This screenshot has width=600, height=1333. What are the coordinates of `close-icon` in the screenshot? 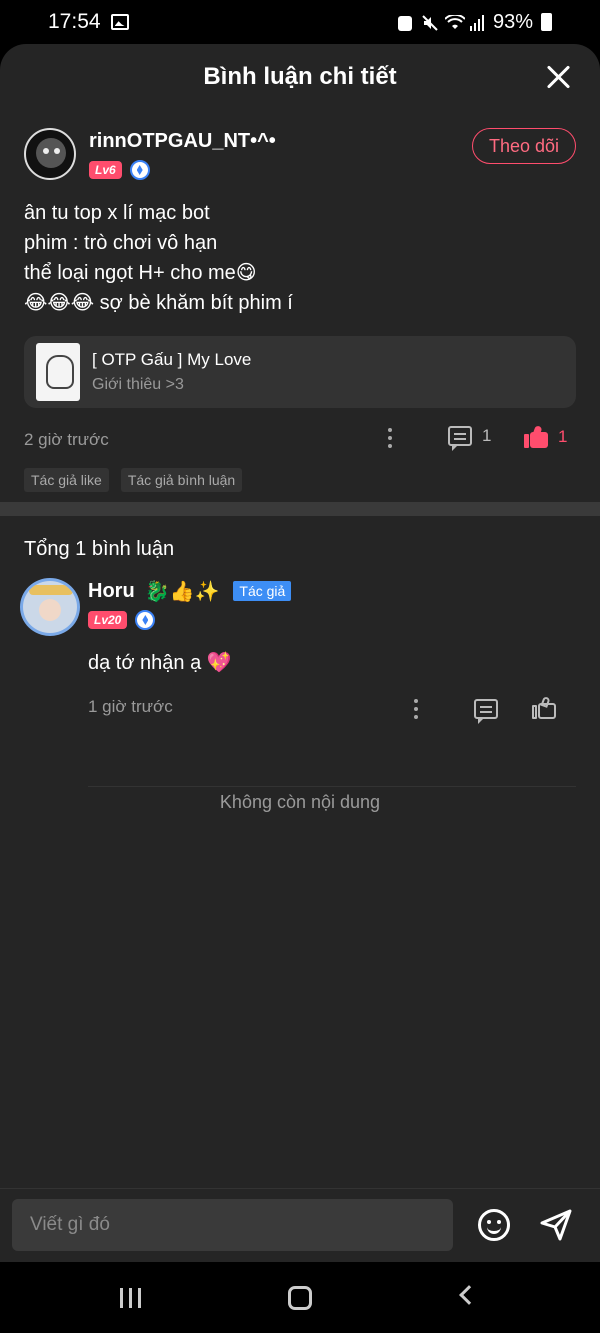 It's located at (559, 77).